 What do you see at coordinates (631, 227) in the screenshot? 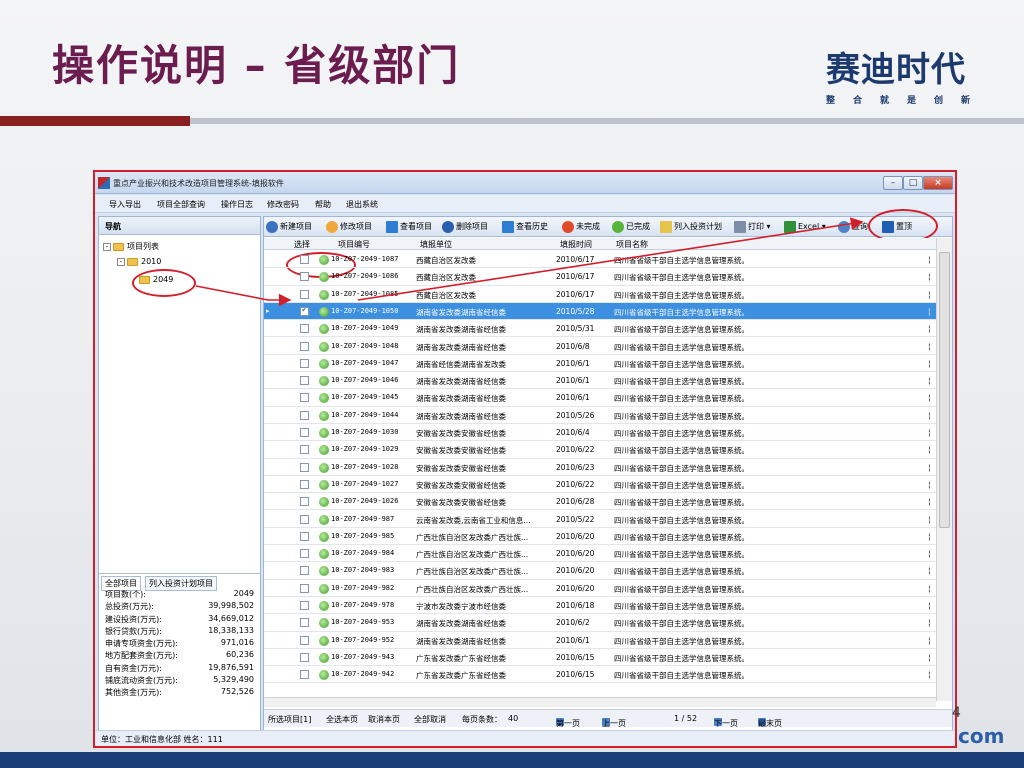
I see `finished-filter-button: 已完成` at bounding box center [631, 227].